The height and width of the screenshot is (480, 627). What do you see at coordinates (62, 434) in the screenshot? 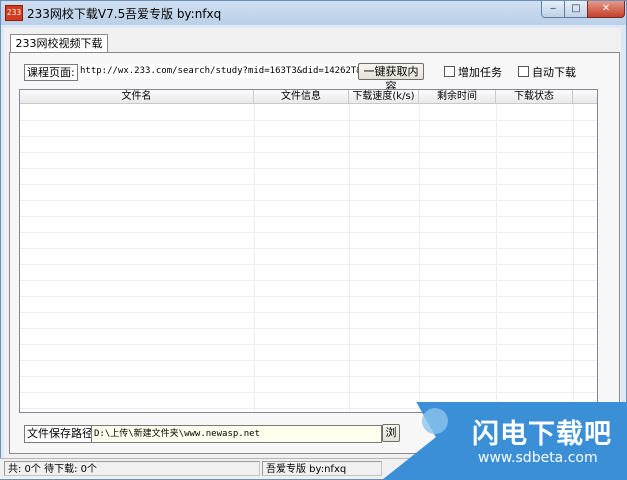
I see `save-path-label: 文件保存路径:` at bounding box center [62, 434].